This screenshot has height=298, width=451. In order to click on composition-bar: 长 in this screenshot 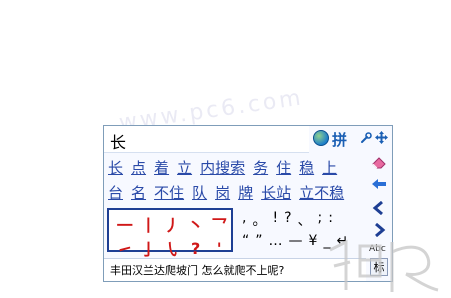, I will do `click(206, 139)`.